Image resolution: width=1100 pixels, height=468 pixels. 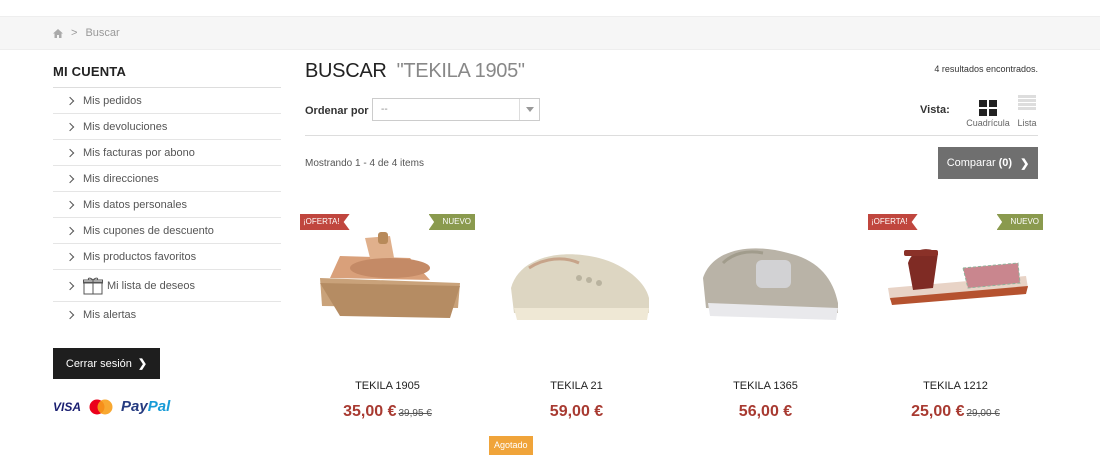 I want to click on visa-logo: VISA, so click(x=67, y=406).